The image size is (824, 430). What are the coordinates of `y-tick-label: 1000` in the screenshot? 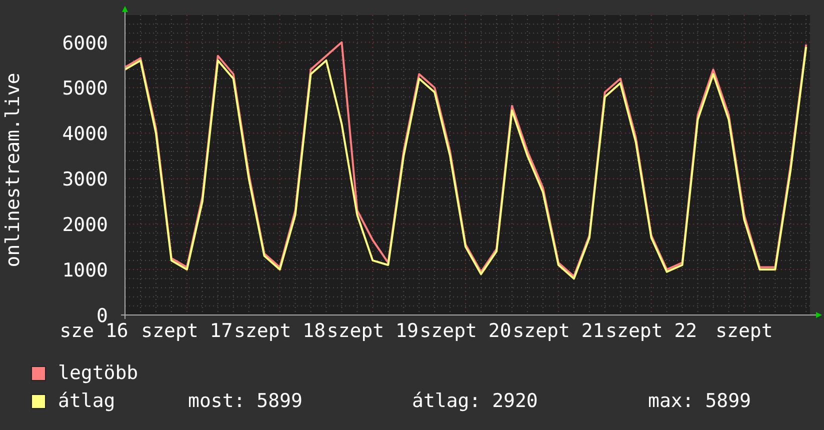 It's located at (85, 271).